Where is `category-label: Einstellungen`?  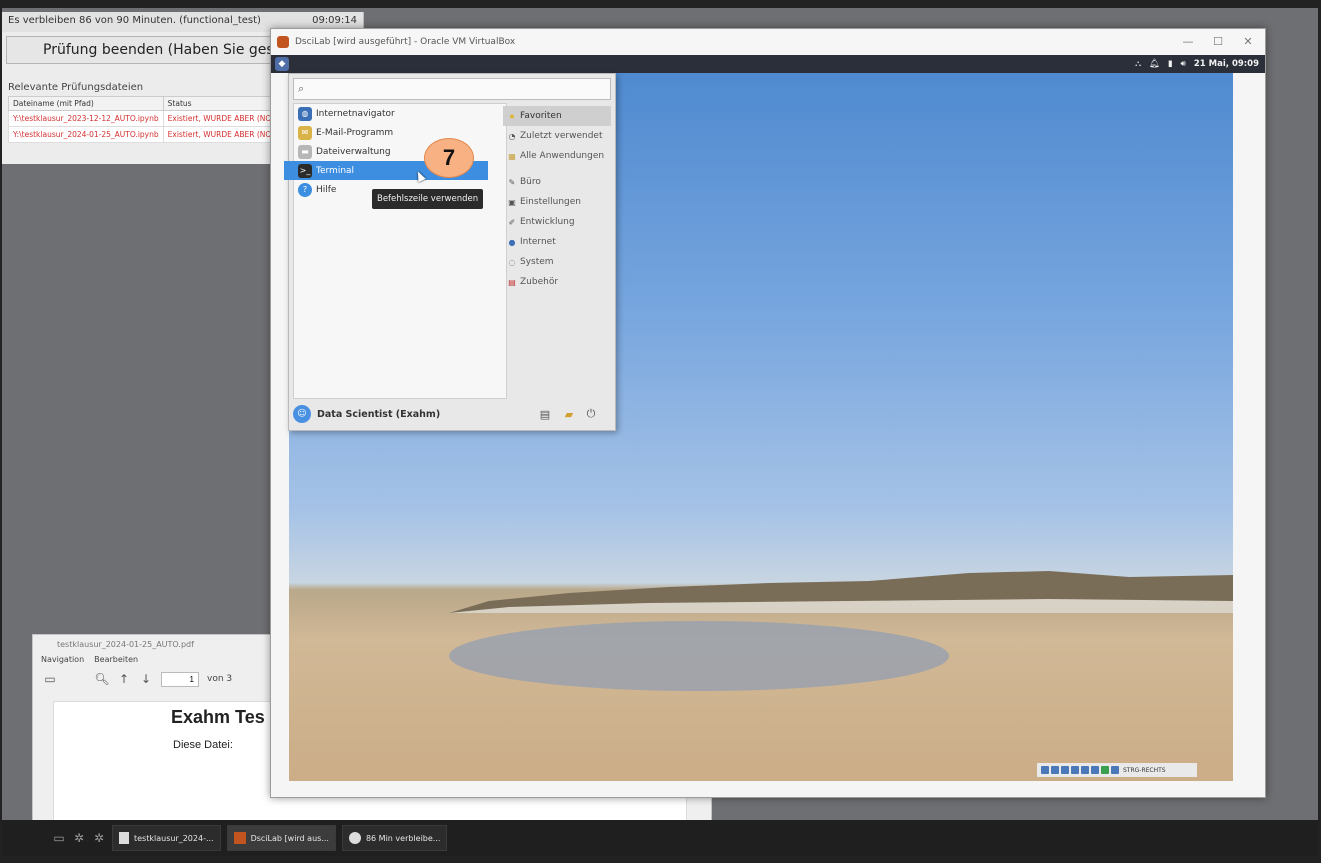 category-label: Einstellungen is located at coordinates (551, 202).